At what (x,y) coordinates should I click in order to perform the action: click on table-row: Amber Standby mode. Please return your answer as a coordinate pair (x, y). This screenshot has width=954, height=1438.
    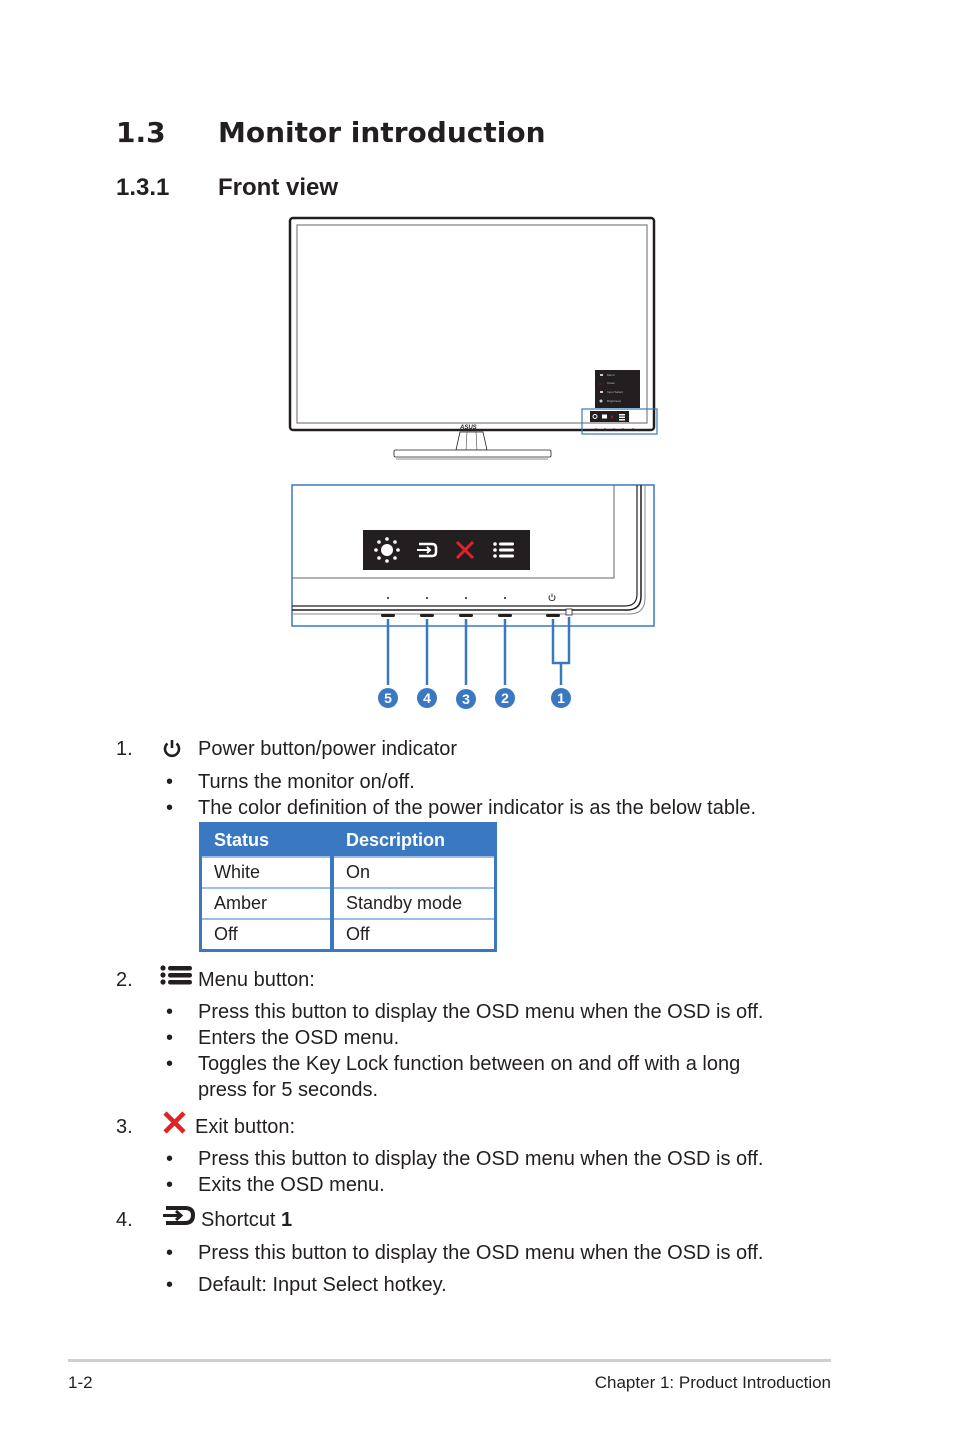
    Looking at the image, I should click on (348, 903).